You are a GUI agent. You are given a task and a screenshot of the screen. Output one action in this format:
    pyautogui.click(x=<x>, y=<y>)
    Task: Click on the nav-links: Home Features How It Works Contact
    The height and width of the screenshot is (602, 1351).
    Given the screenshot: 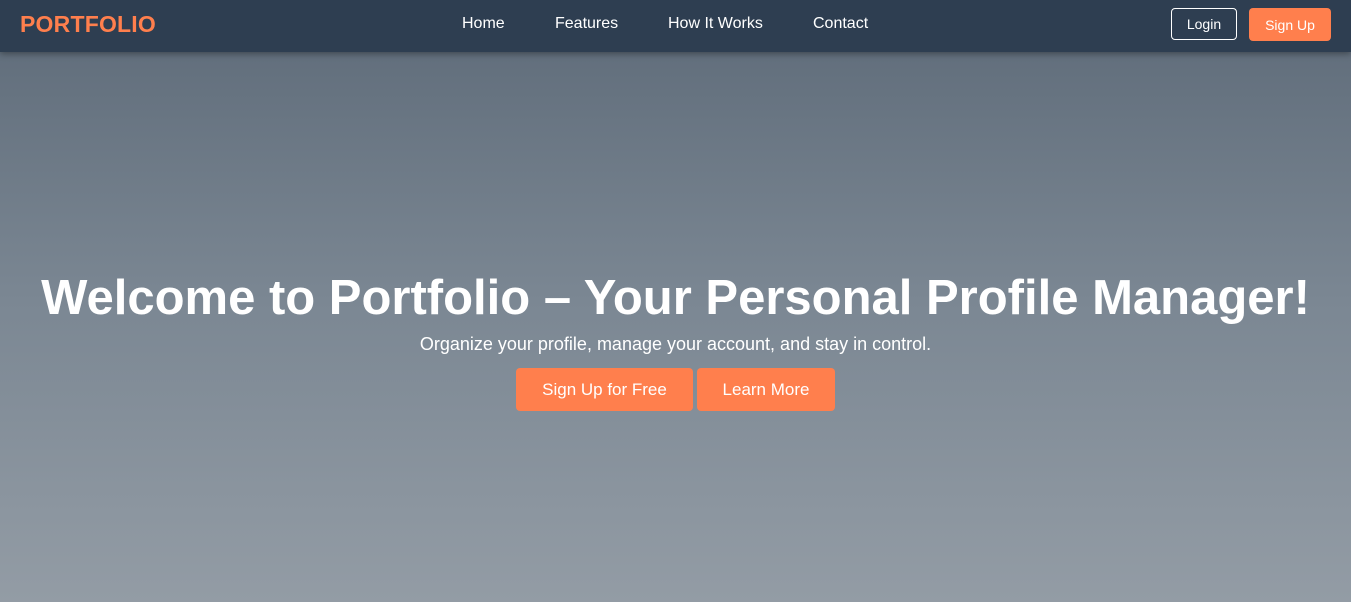 What is the action you would take?
    pyautogui.click(x=675, y=25)
    